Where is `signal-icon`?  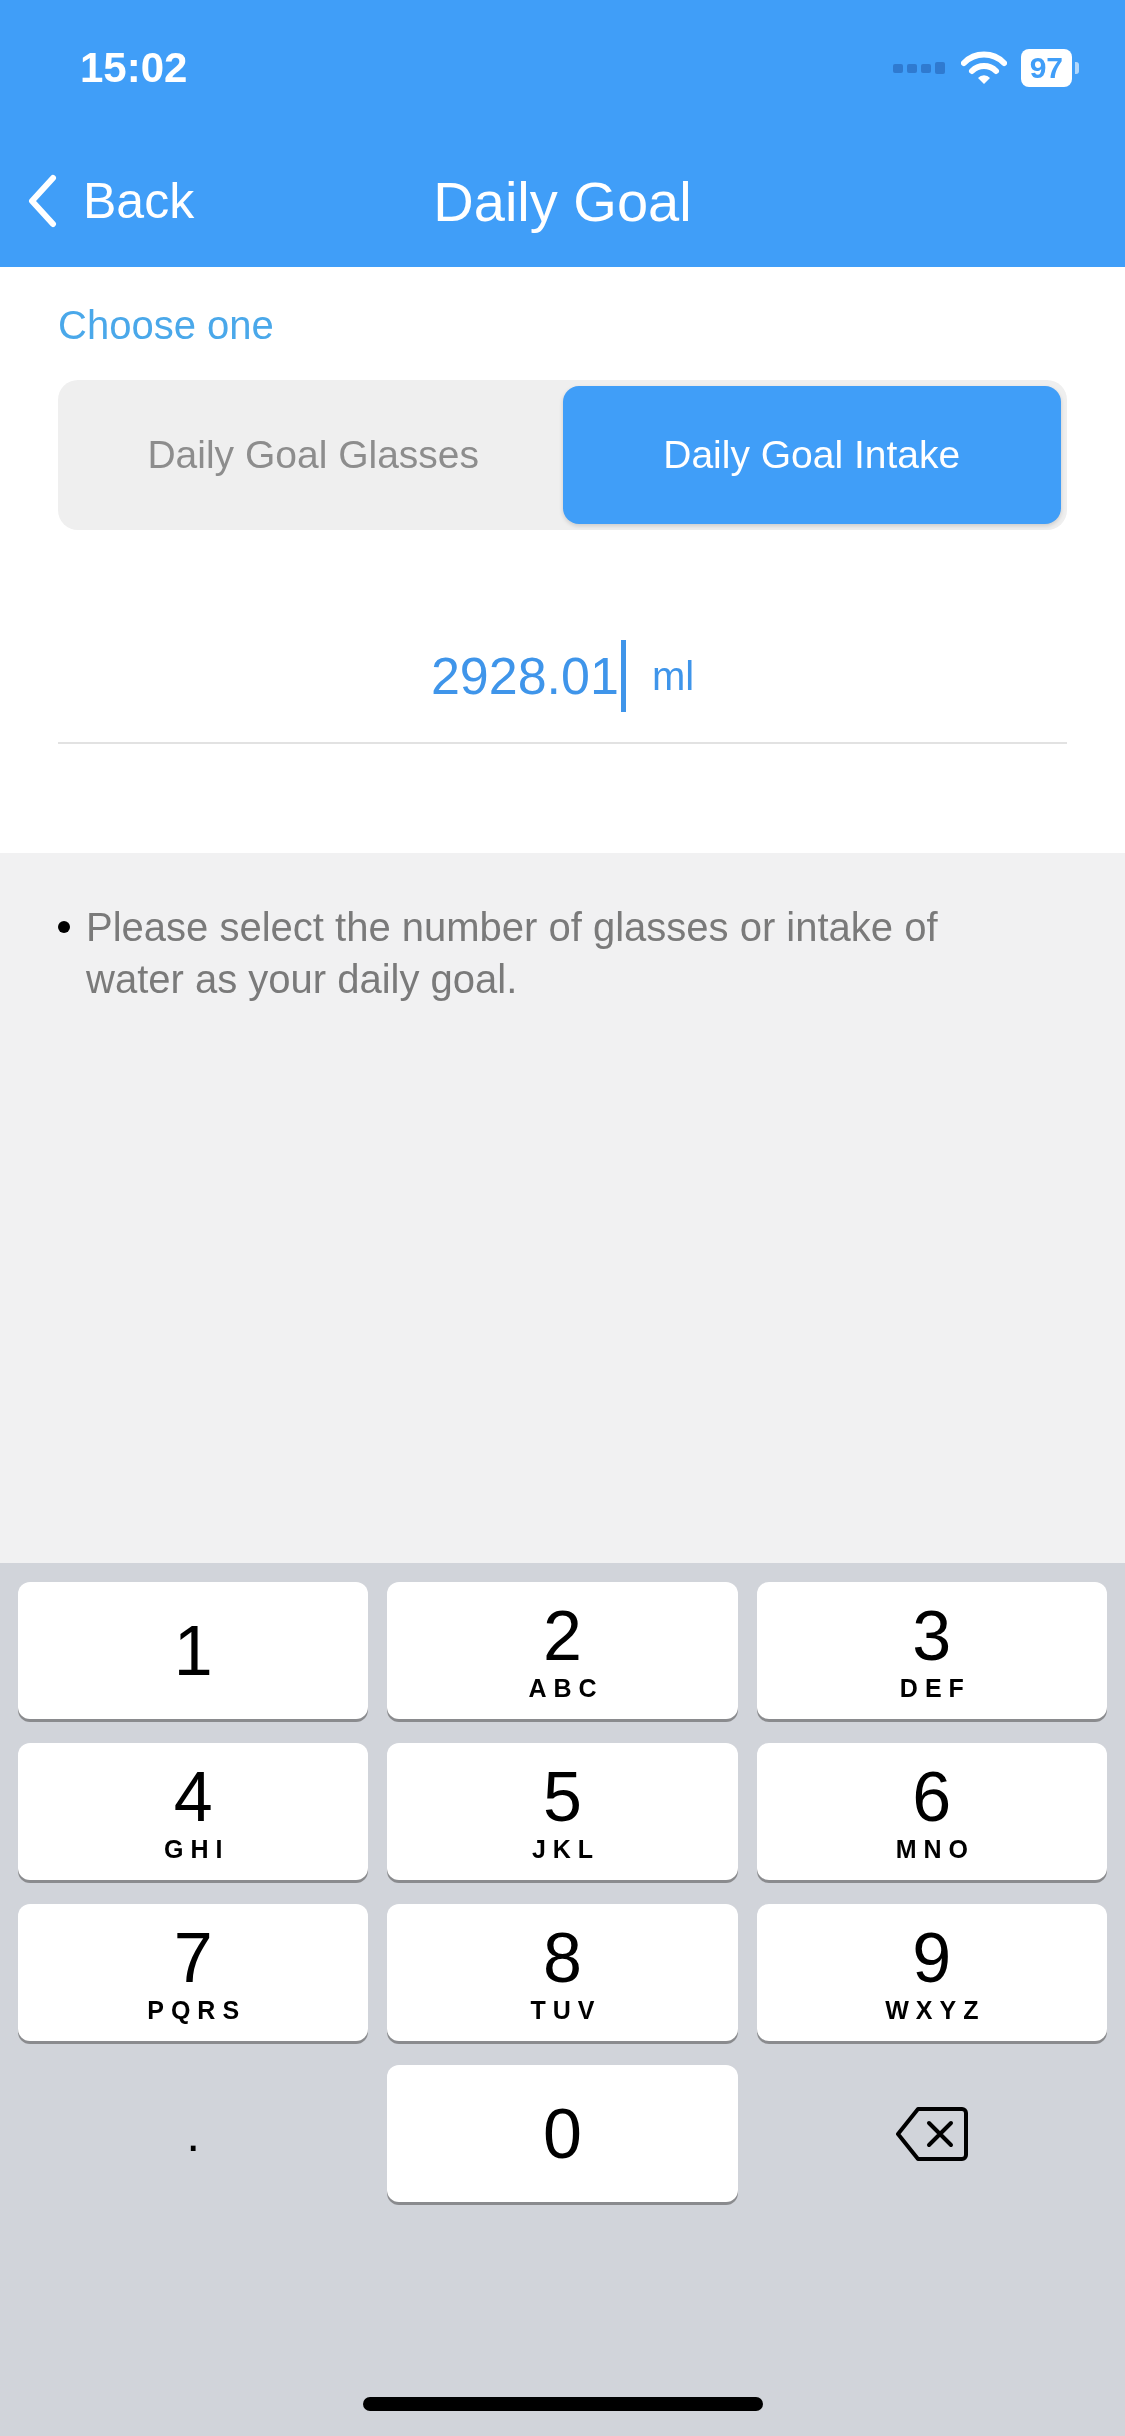
signal-icon is located at coordinates (919, 67).